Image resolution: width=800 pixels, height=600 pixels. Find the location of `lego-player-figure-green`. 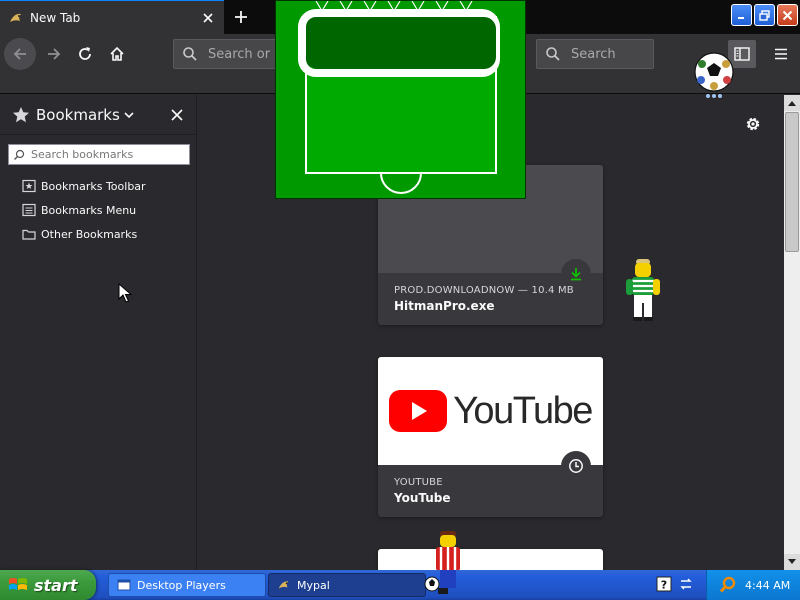

lego-player-figure-green is located at coordinates (643, 290).